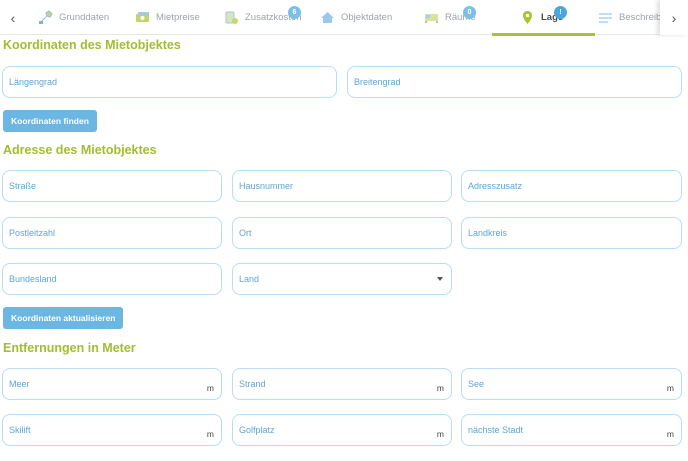 This screenshot has width=688, height=461. I want to click on tab-mietpreise: Mietpreise, so click(167, 17).